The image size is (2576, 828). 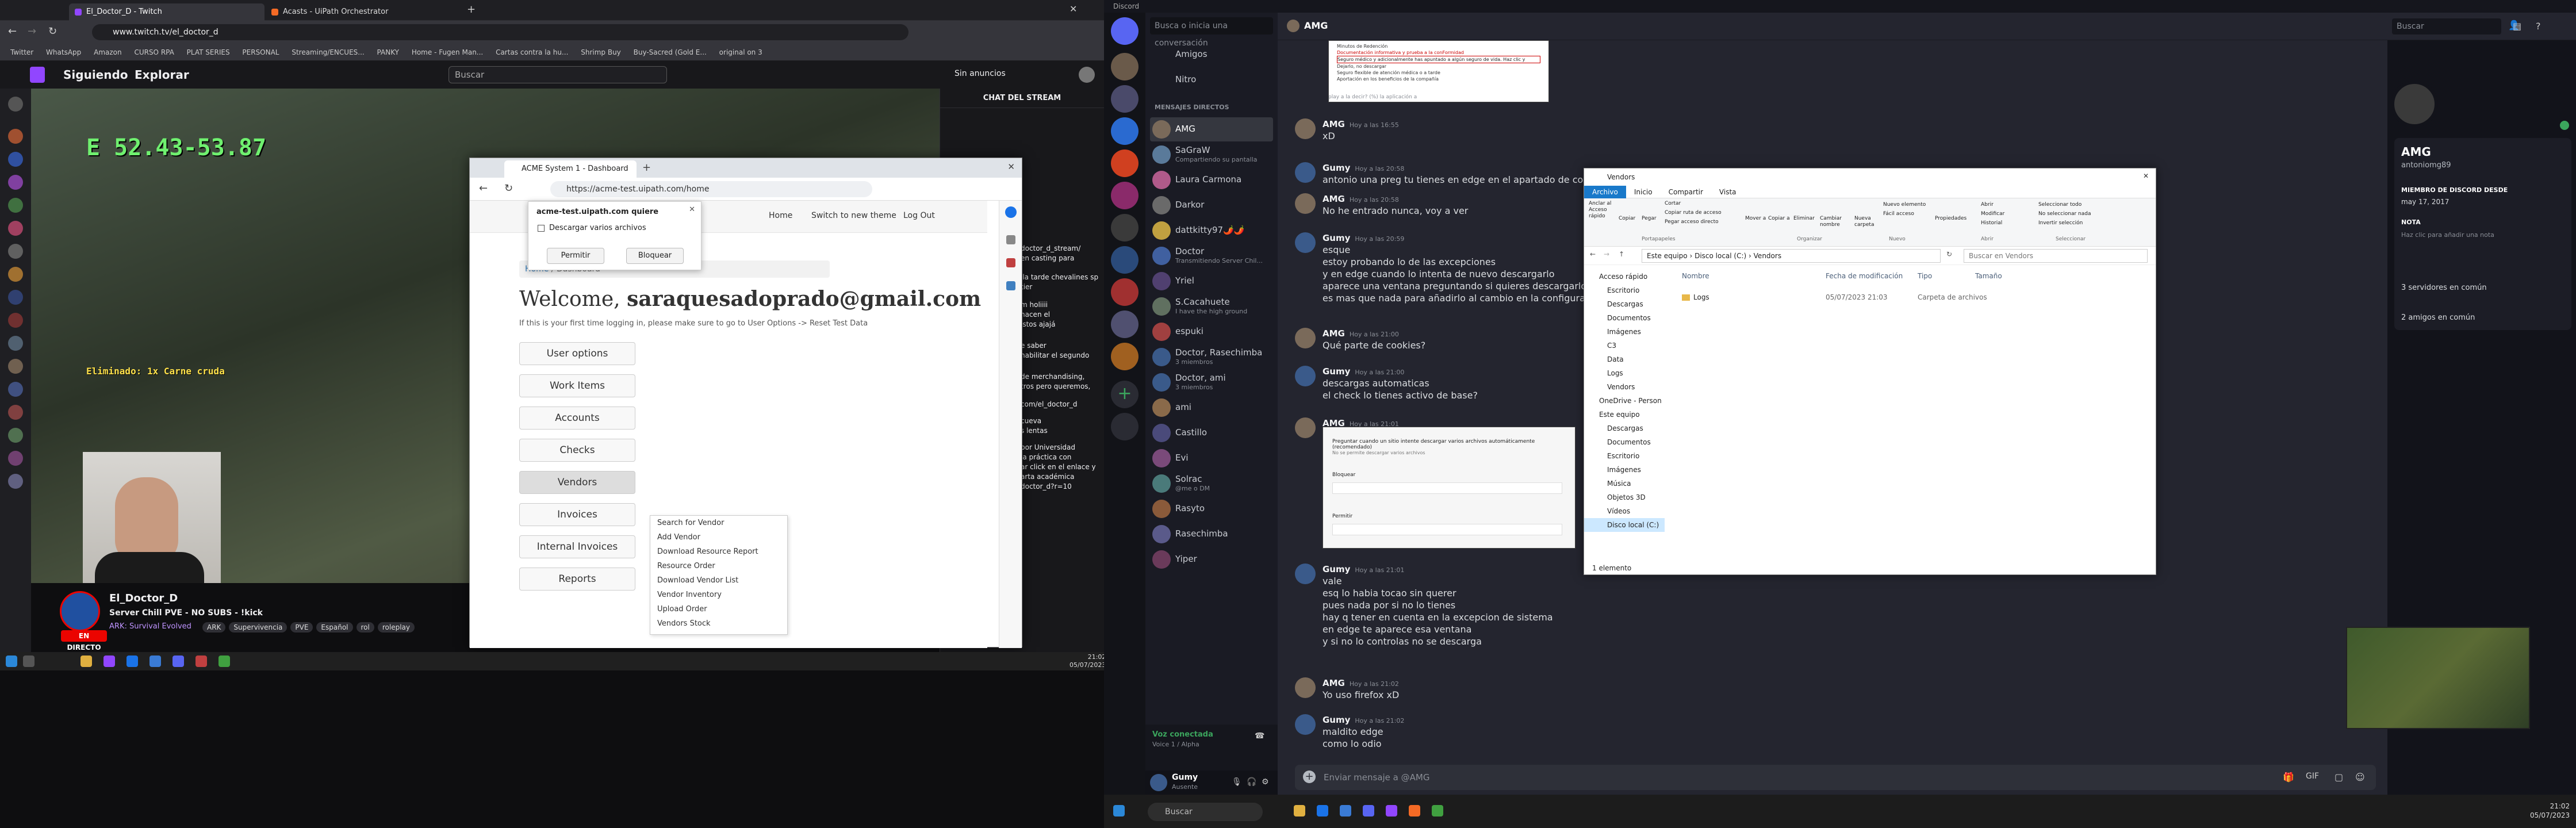 I want to click on emoji-icon: ☺, so click(x=2360, y=777).